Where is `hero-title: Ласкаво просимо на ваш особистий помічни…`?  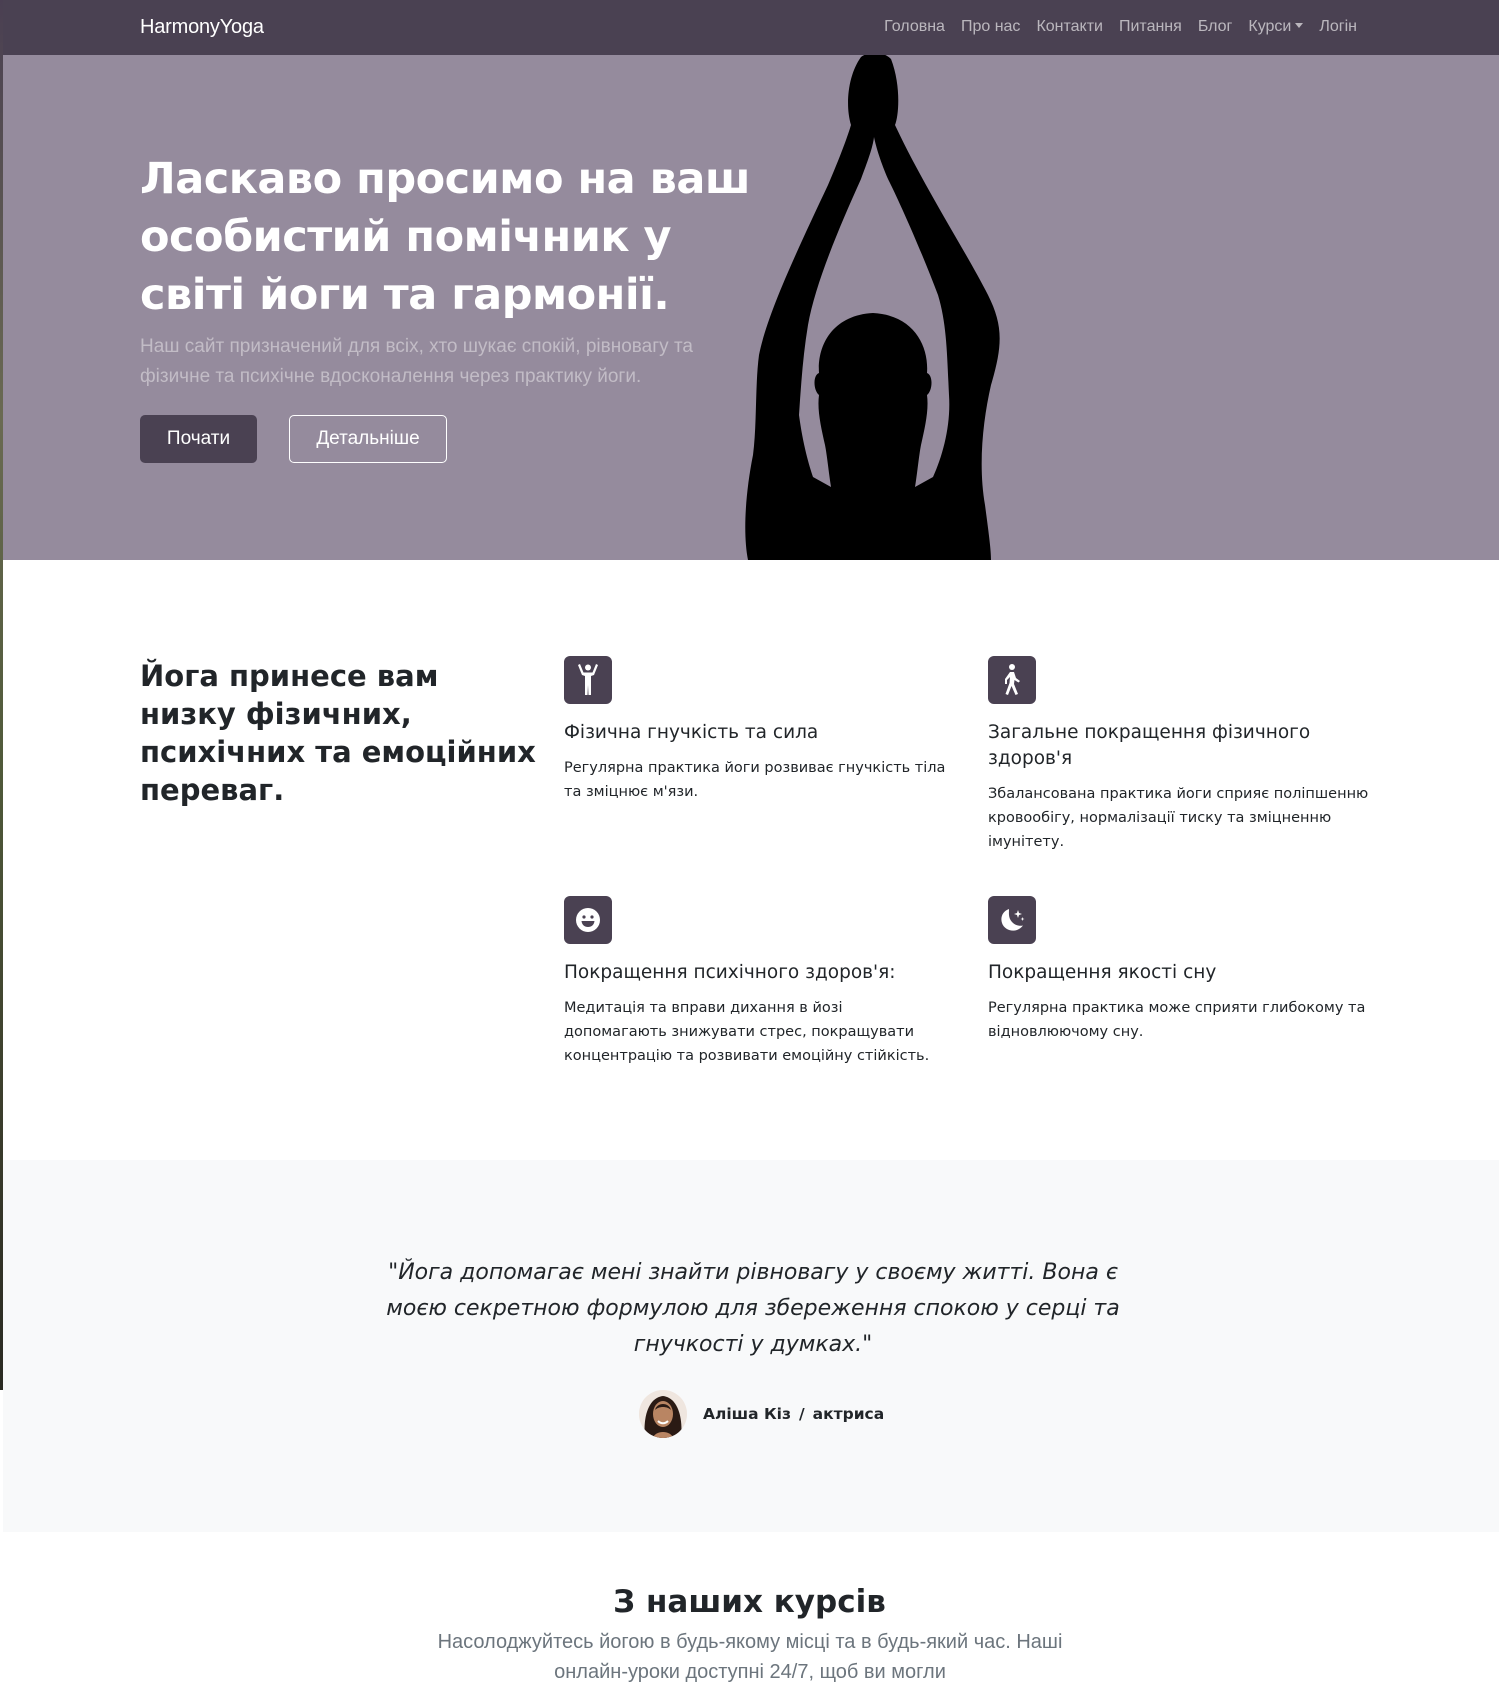
hero-title: Ласкаво просимо на ваш особистий помічни… is located at coordinates (445, 237).